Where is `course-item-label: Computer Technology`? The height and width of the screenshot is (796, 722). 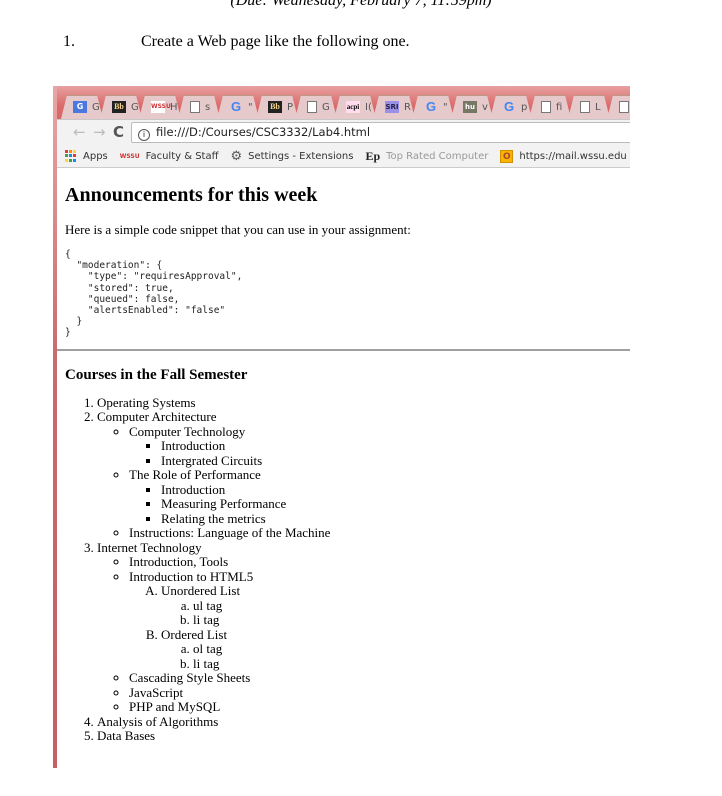 course-item-label: Computer Technology is located at coordinates (187, 431).